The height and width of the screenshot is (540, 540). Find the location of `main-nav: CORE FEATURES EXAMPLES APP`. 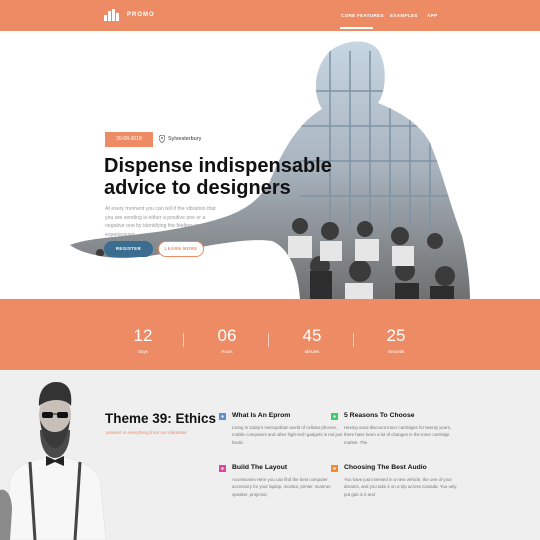

main-nav: CORE FEATURES EXAMPLES APP is located at coordinates (270, 17).